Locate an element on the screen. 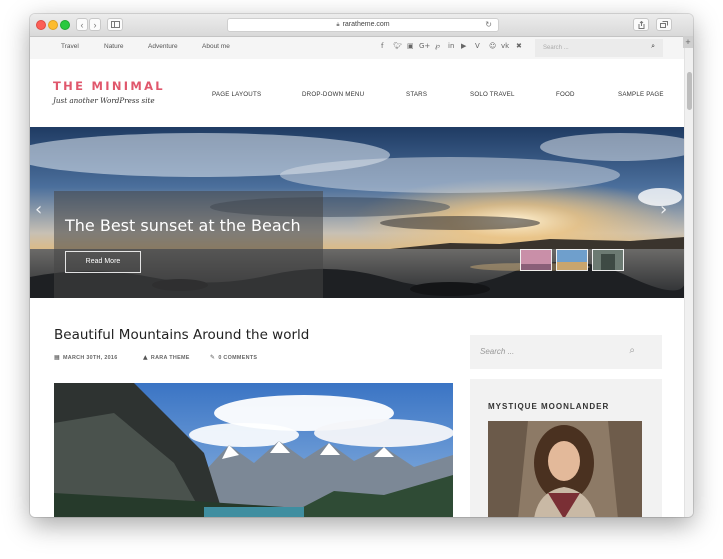 The width and height of the screenshot is (723, 559). sidebar-icon is located at coordinates (115, 24).